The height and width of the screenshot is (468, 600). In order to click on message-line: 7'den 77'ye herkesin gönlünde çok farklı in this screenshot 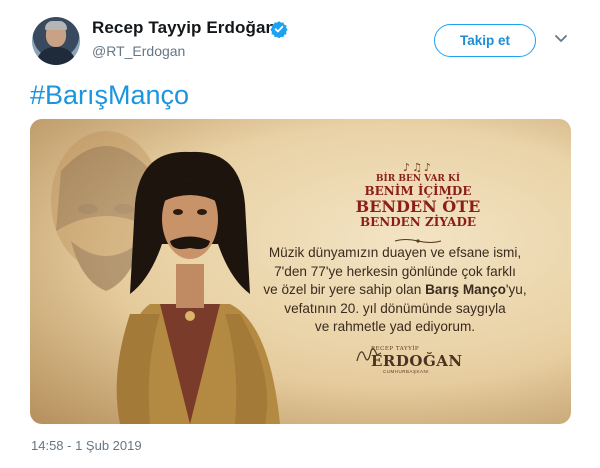, I will do `click(395, 271)`.